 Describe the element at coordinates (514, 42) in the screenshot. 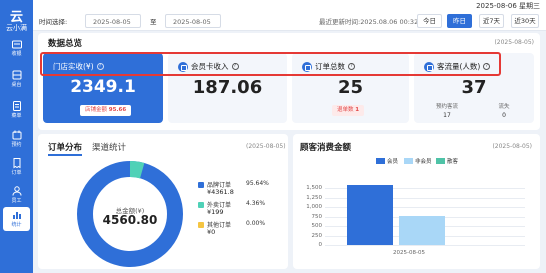

I see `overview-date: (2025-08-05)` at that location.